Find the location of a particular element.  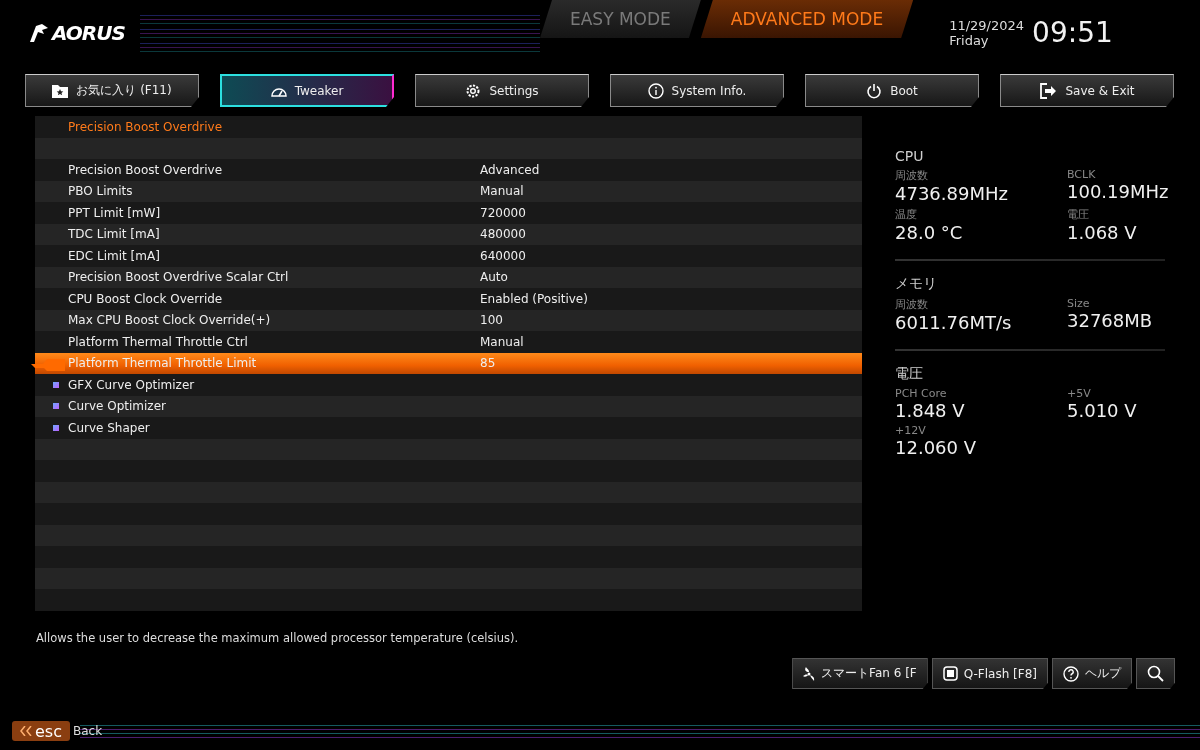

reading-value: 100.19MHz is located at coordinates (1118, 191).